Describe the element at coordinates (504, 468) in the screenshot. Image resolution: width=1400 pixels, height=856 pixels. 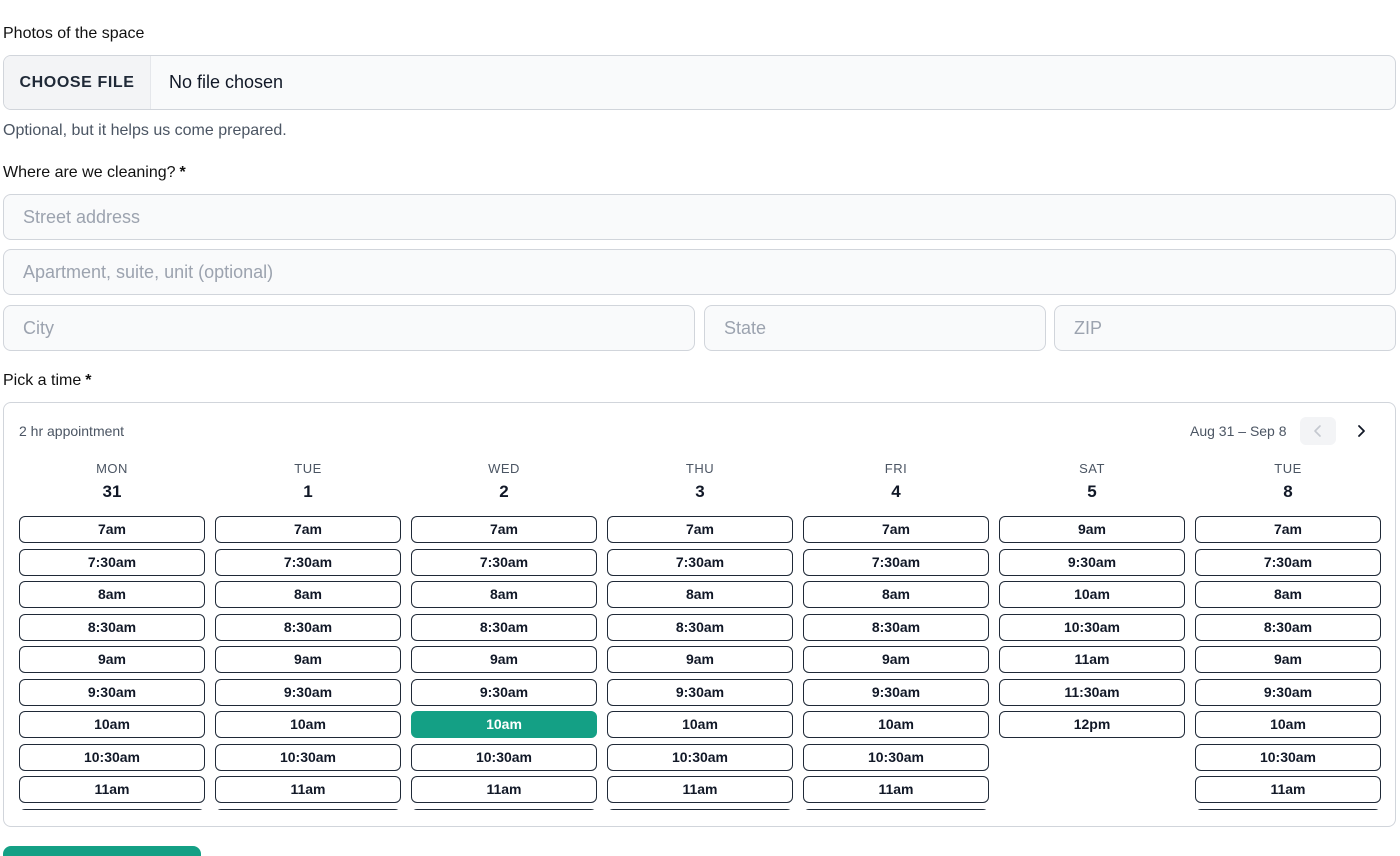
I see `day-of-week: WED` at that location.